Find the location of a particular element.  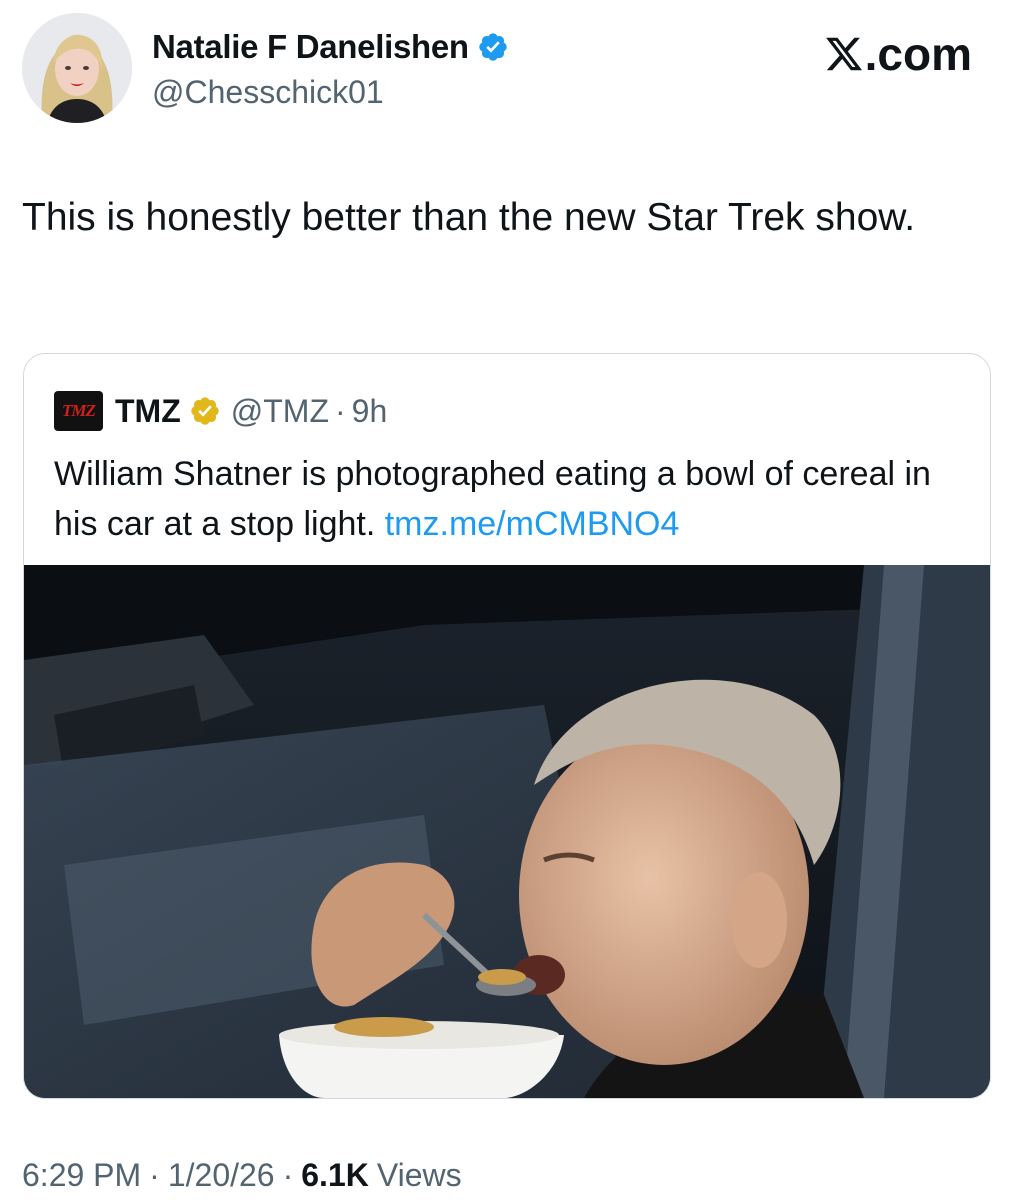

quoted-tweet-header: TMZ TMZ @TMZ · 9h is located at coordinates (220, 411).